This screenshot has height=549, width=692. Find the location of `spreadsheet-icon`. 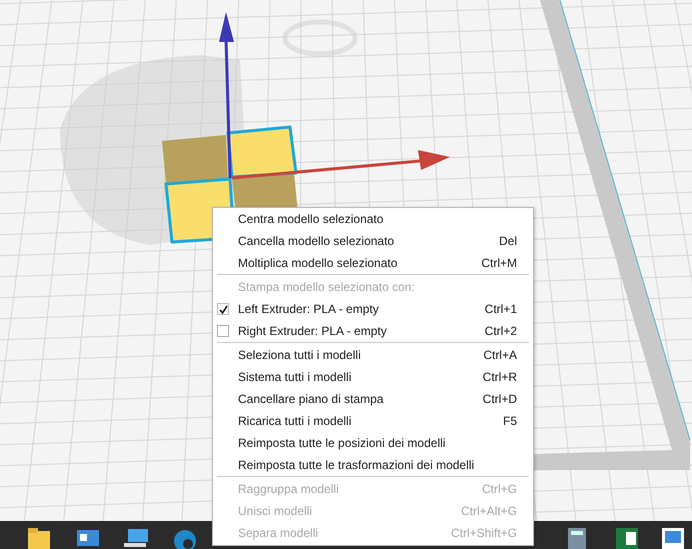

spreadsheet-icon is located at coordinates (627, 538).